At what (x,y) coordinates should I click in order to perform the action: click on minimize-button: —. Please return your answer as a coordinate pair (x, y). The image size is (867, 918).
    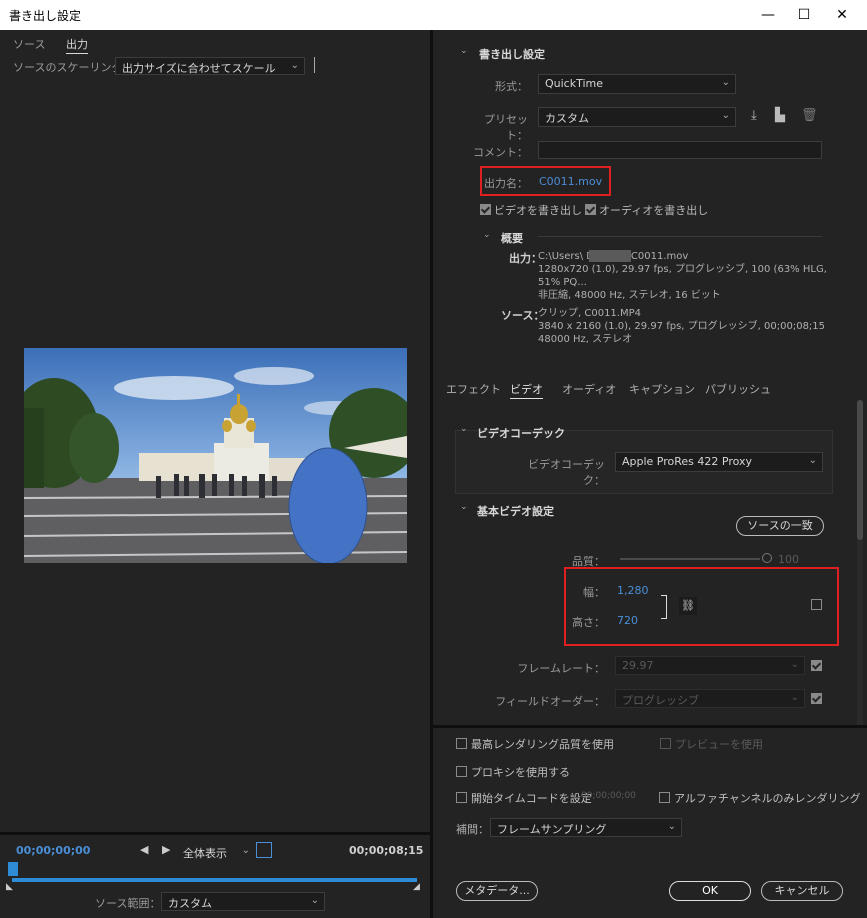
    Looking at the image, I should click on (768, 15).